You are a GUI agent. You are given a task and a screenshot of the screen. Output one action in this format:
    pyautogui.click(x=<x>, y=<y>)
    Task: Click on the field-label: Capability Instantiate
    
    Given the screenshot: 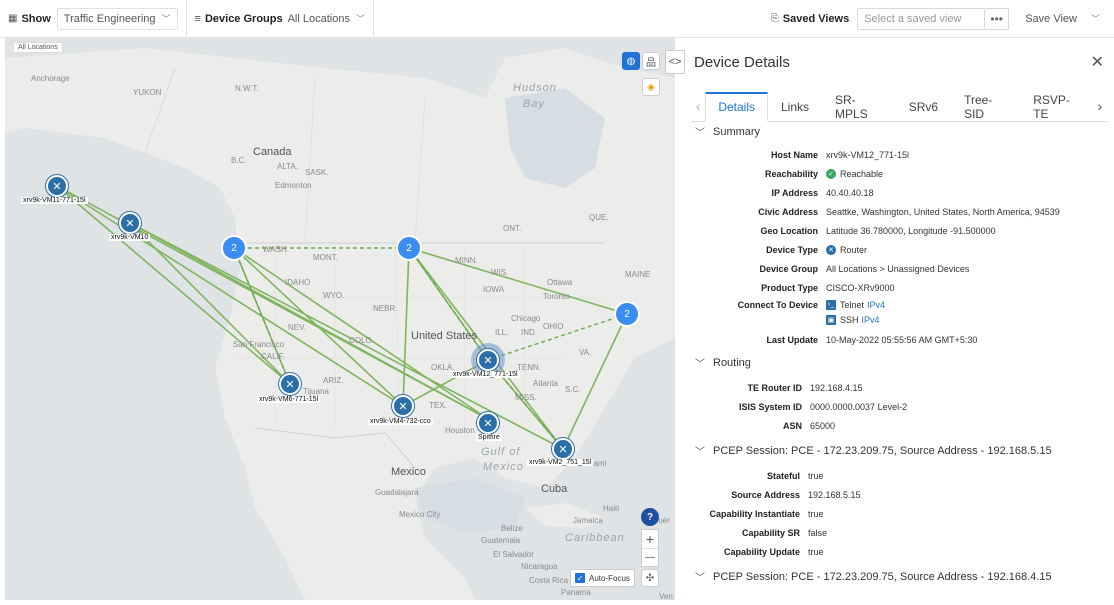 What is the action you would take?
    pyautogui.click(x=754, y=513)
    